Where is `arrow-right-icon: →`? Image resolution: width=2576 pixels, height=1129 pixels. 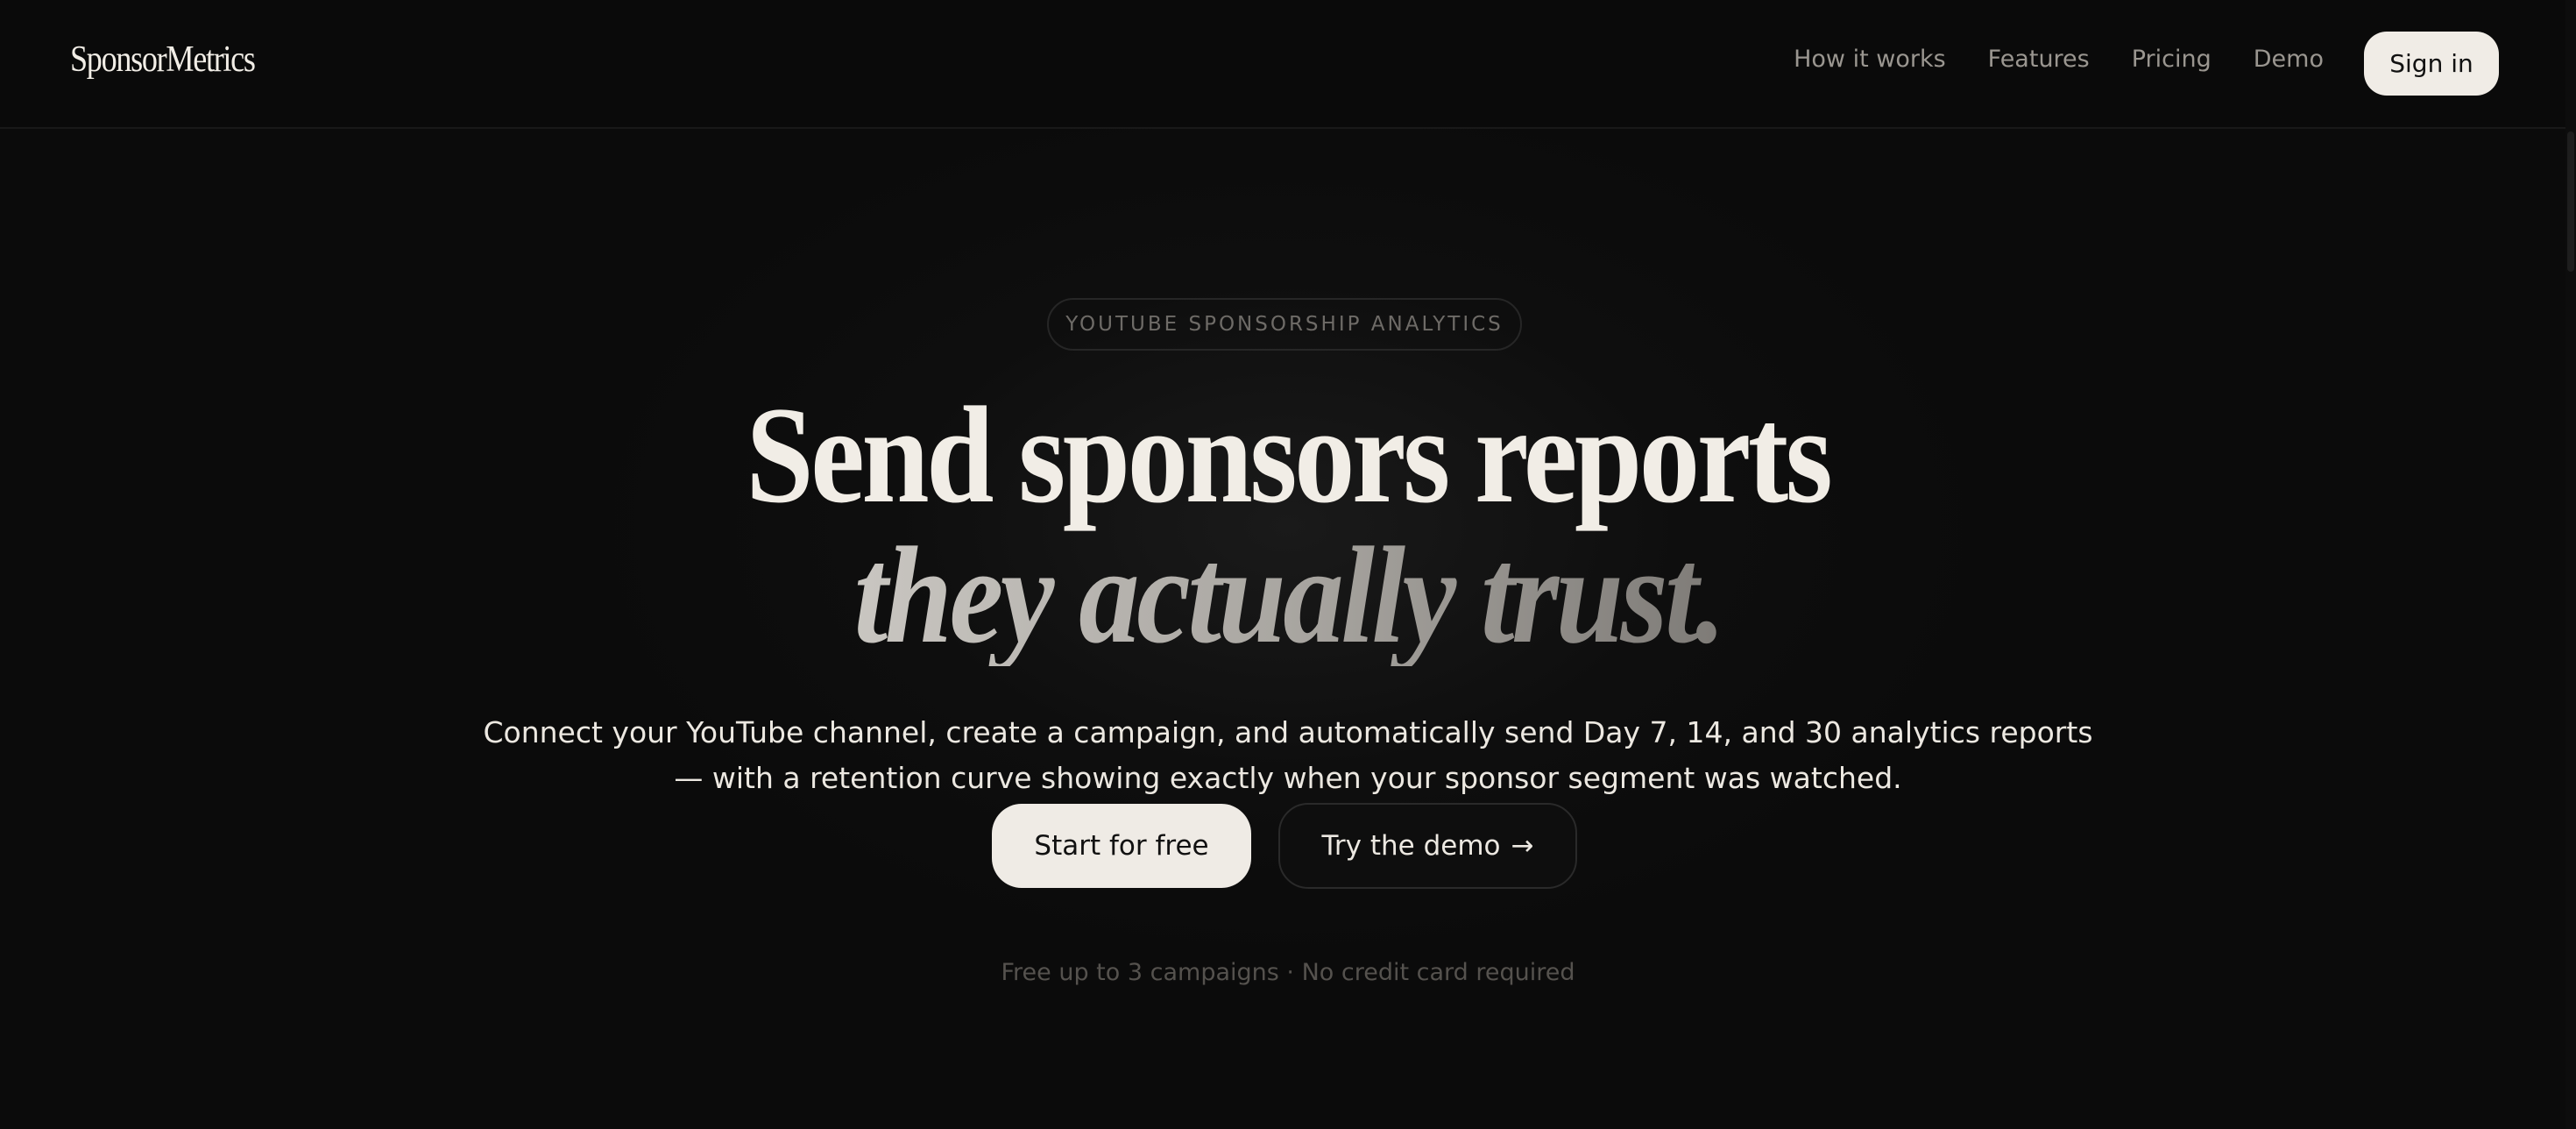 arrow-right-icon: → is located at coordinates (1522, 846).